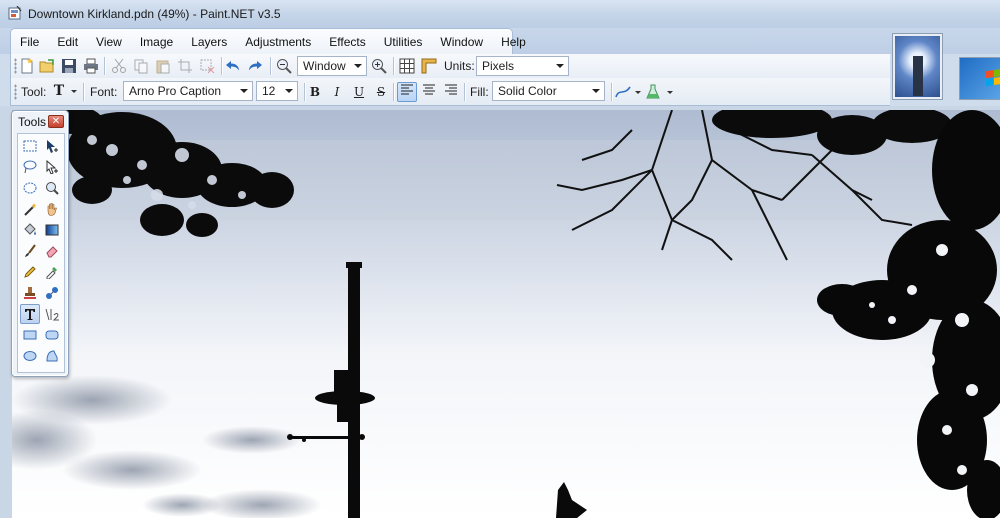  What do you see at coordinates (527, 91) in the screenshot?
I see `fill-value: Solid Color` at bounding box center [527, 91].